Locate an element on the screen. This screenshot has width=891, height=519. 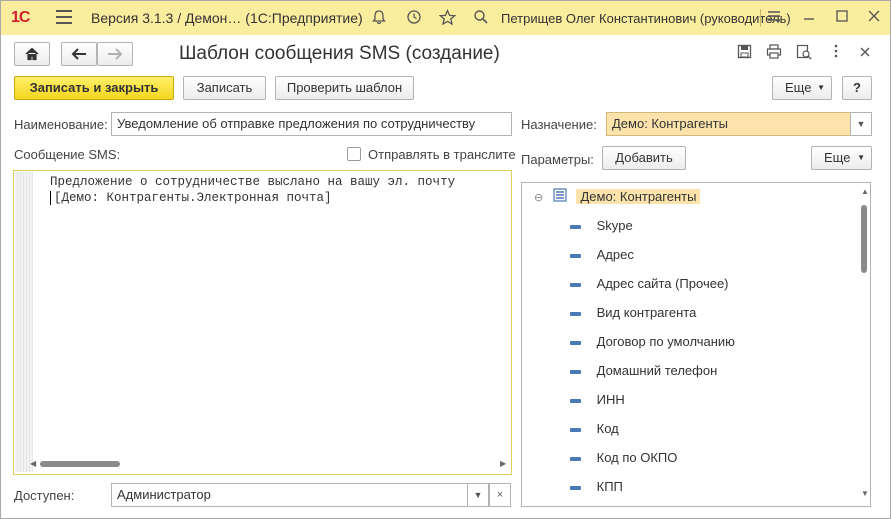
home-button is located at coordinates (32, 54).